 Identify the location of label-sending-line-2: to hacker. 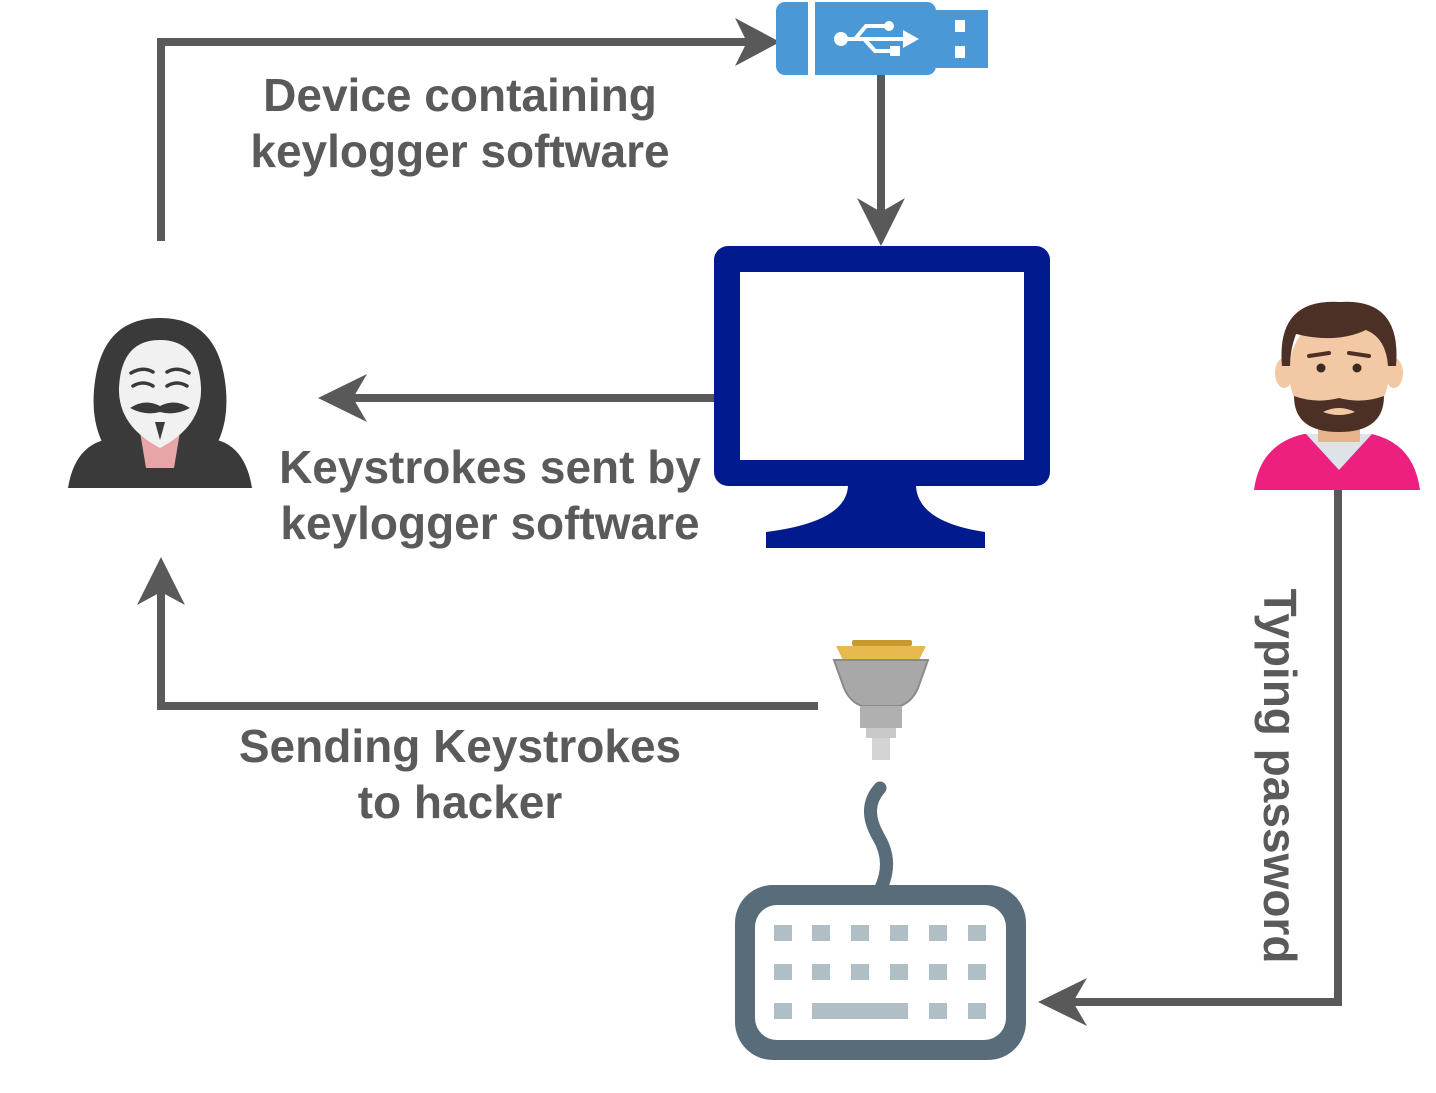
(460, 802).